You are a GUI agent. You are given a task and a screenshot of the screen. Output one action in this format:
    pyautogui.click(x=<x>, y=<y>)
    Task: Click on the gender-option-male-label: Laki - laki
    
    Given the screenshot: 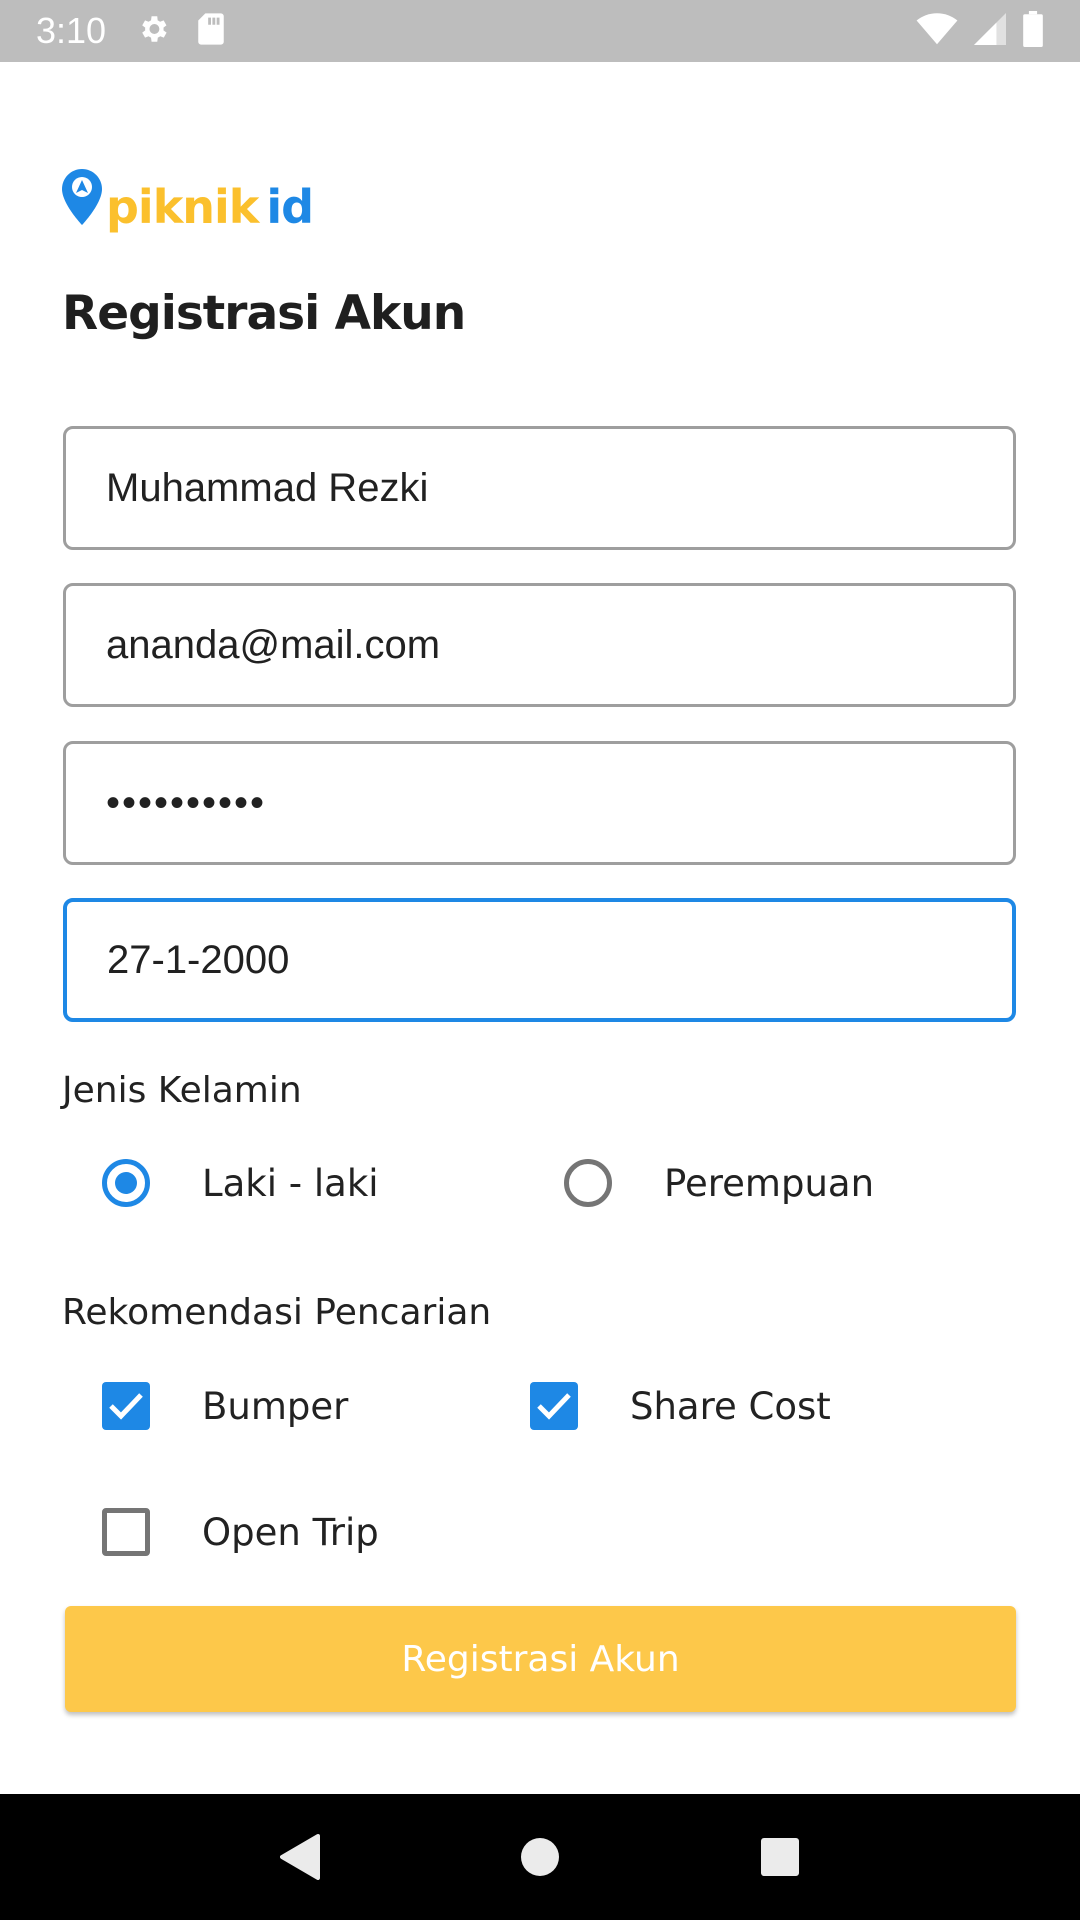 What is the action you would take?
    pyautogui.click(x=290, y=1183)
    